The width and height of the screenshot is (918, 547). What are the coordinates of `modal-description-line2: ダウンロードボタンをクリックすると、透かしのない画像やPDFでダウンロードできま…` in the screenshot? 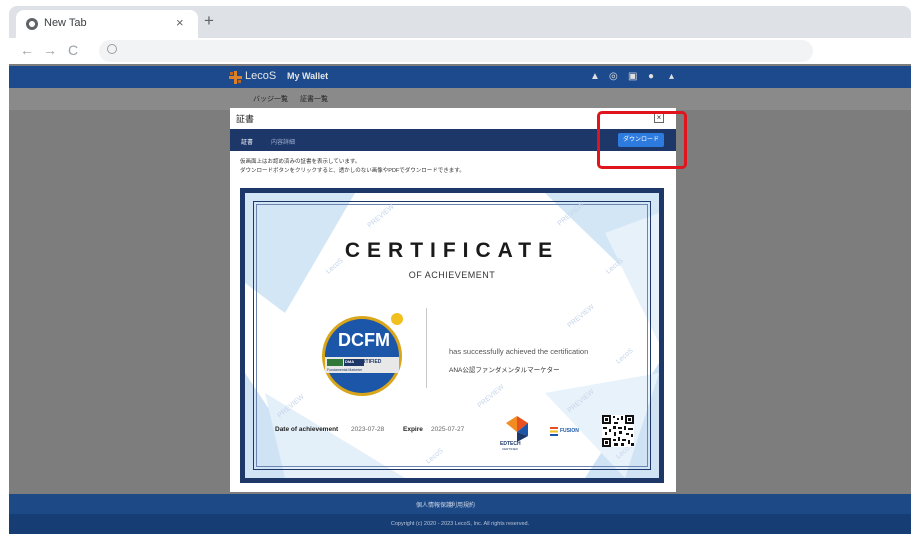 It's located at (352, 171).